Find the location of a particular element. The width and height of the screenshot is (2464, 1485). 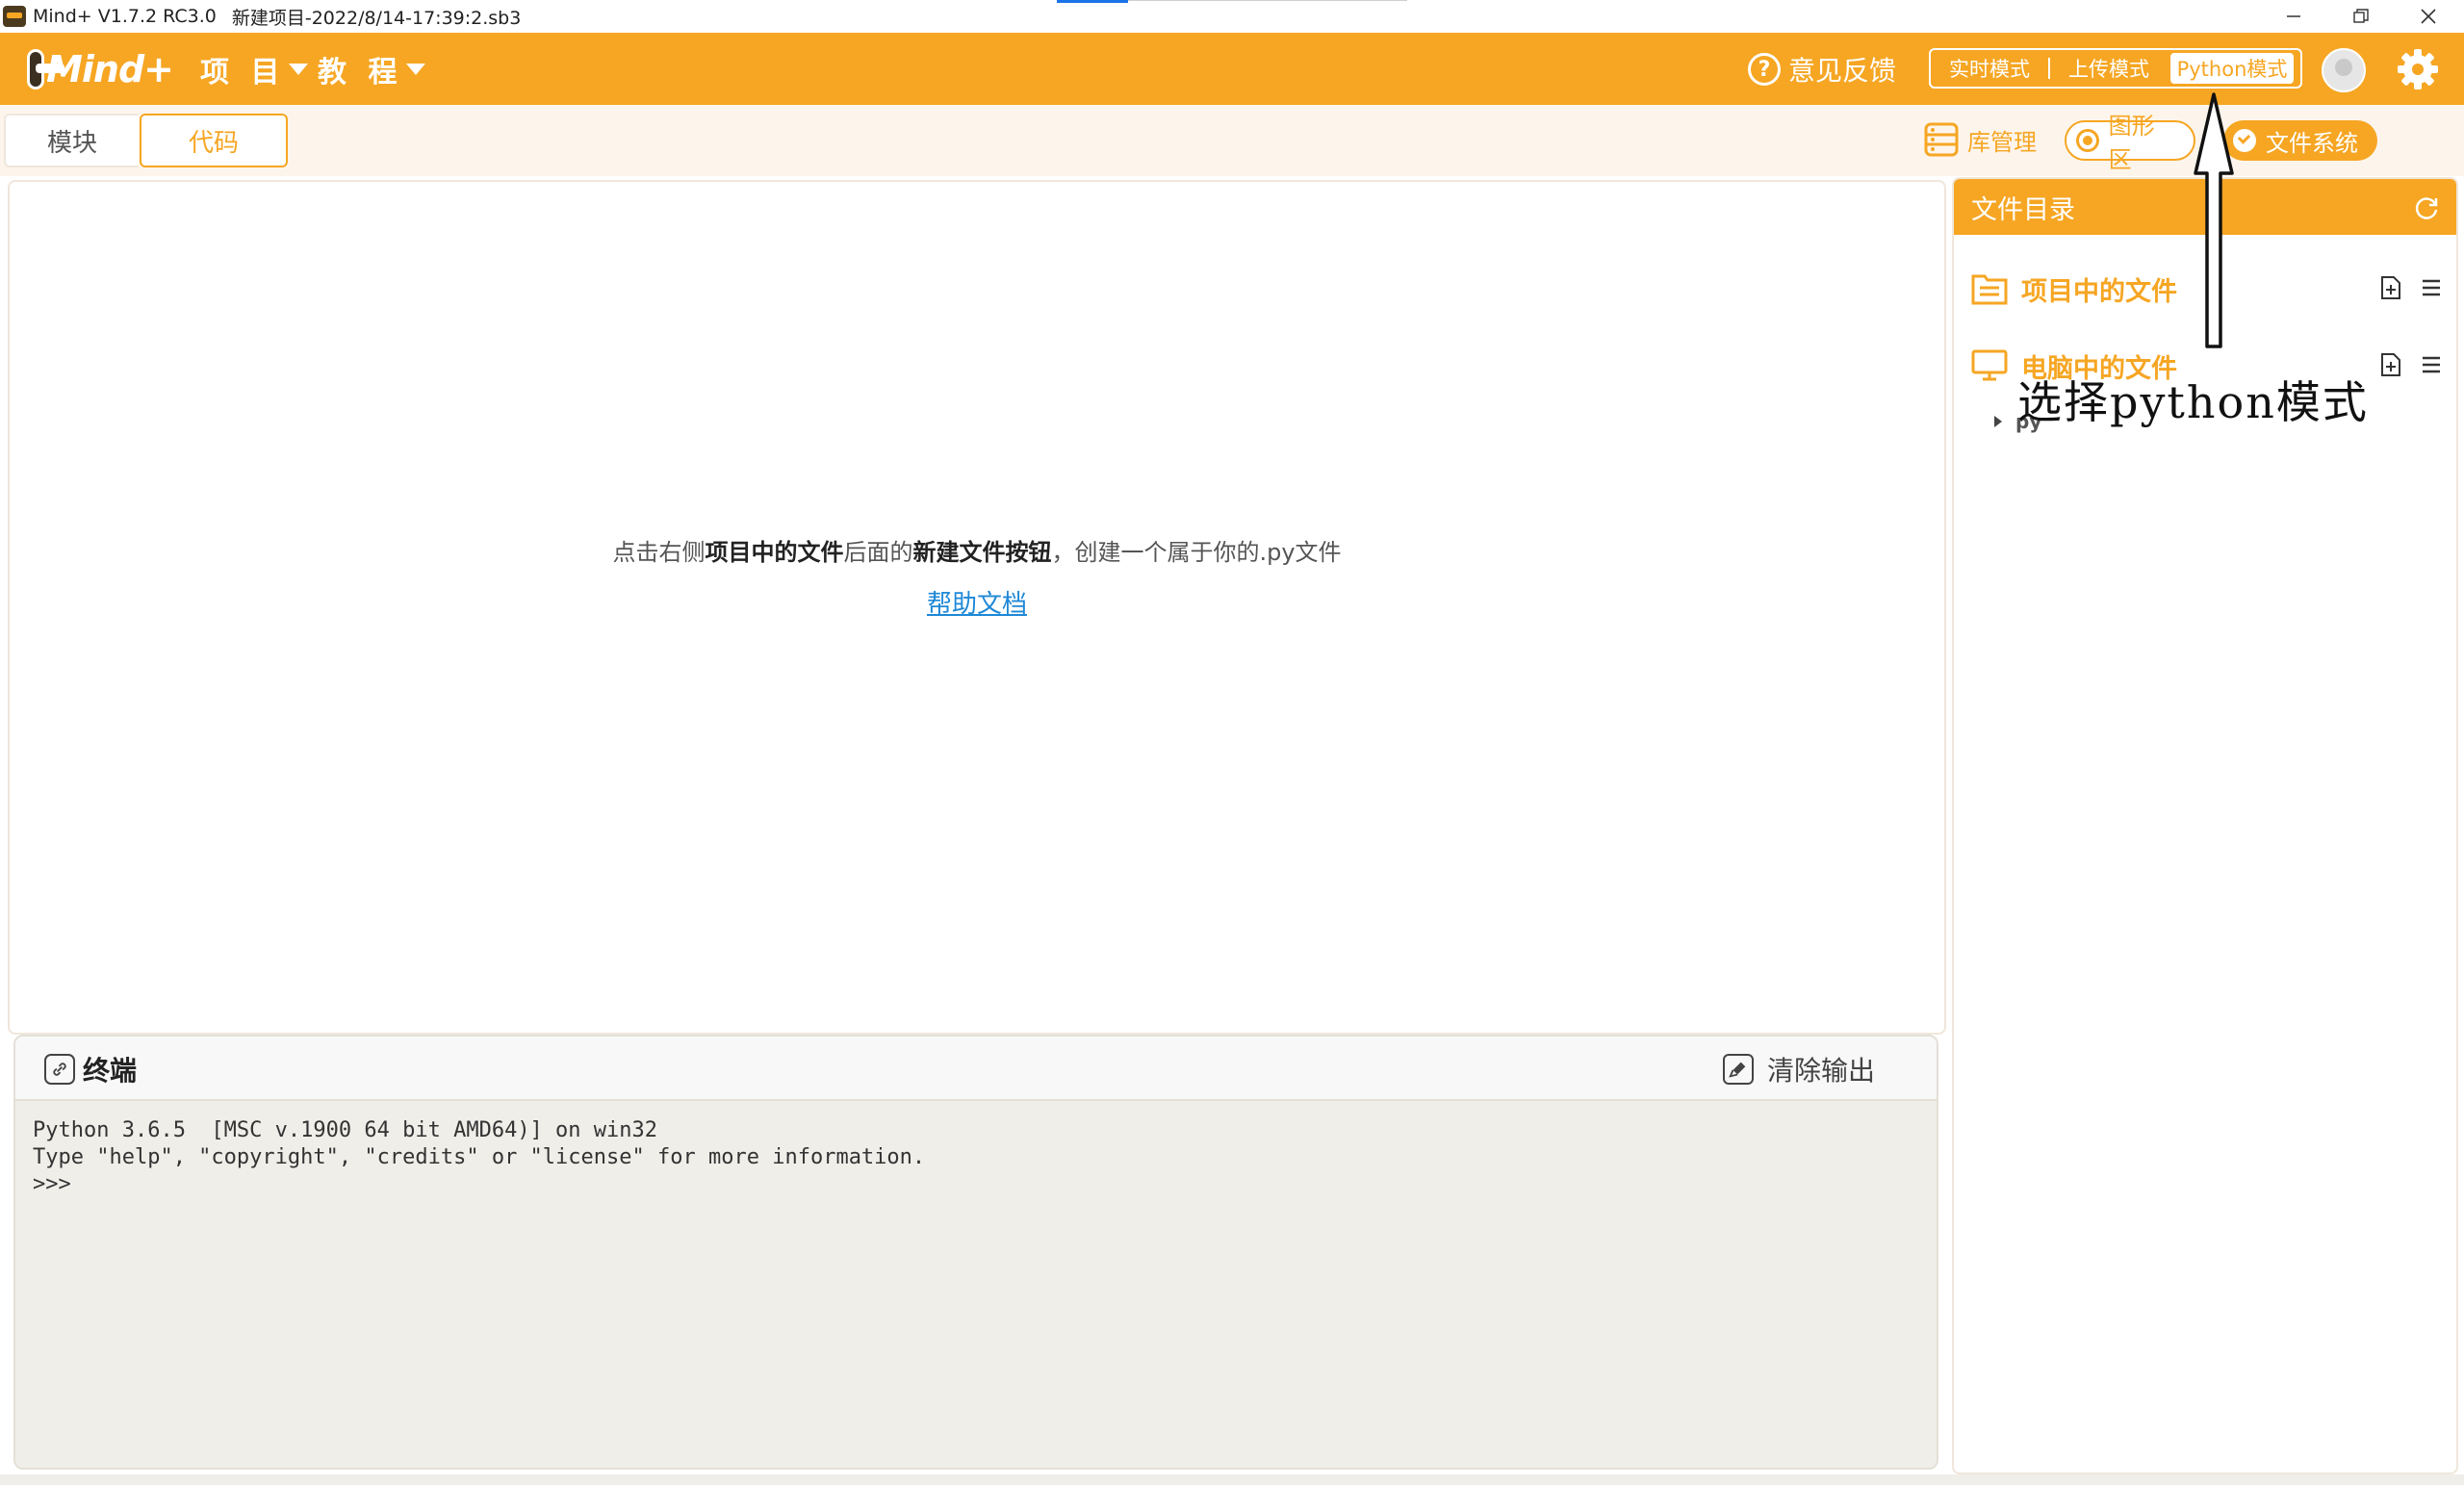

tab-code: 代码 is located at coordinates (214, 140).